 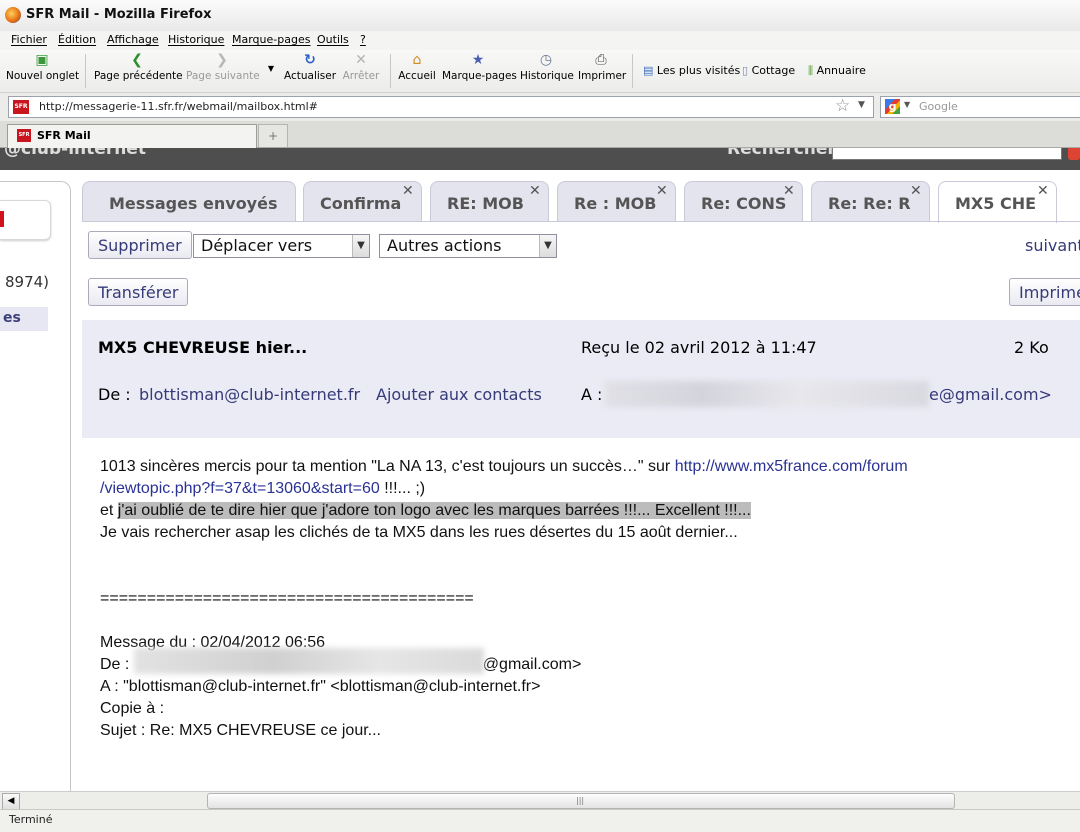 I want to click on folder-count: 8974), so click(x=27, y=282).